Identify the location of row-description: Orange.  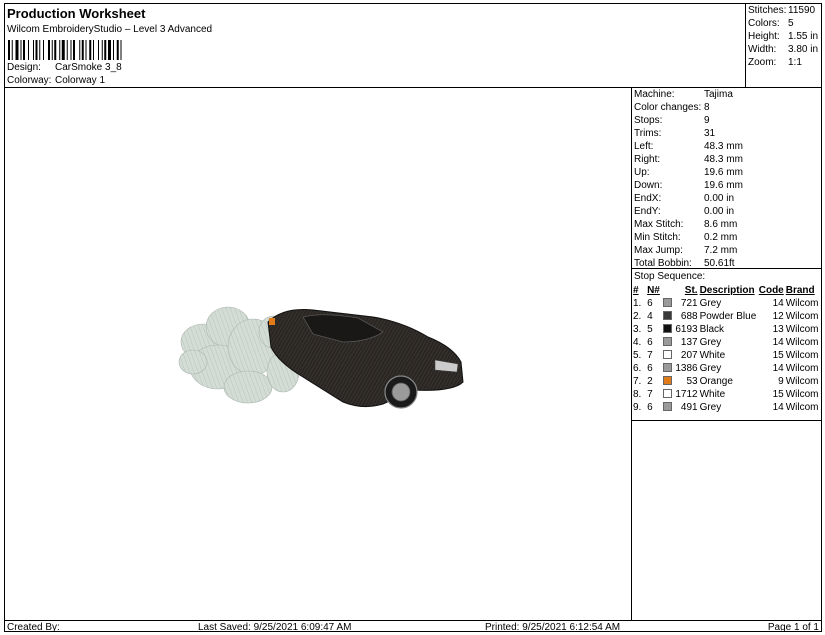
(716, 381).